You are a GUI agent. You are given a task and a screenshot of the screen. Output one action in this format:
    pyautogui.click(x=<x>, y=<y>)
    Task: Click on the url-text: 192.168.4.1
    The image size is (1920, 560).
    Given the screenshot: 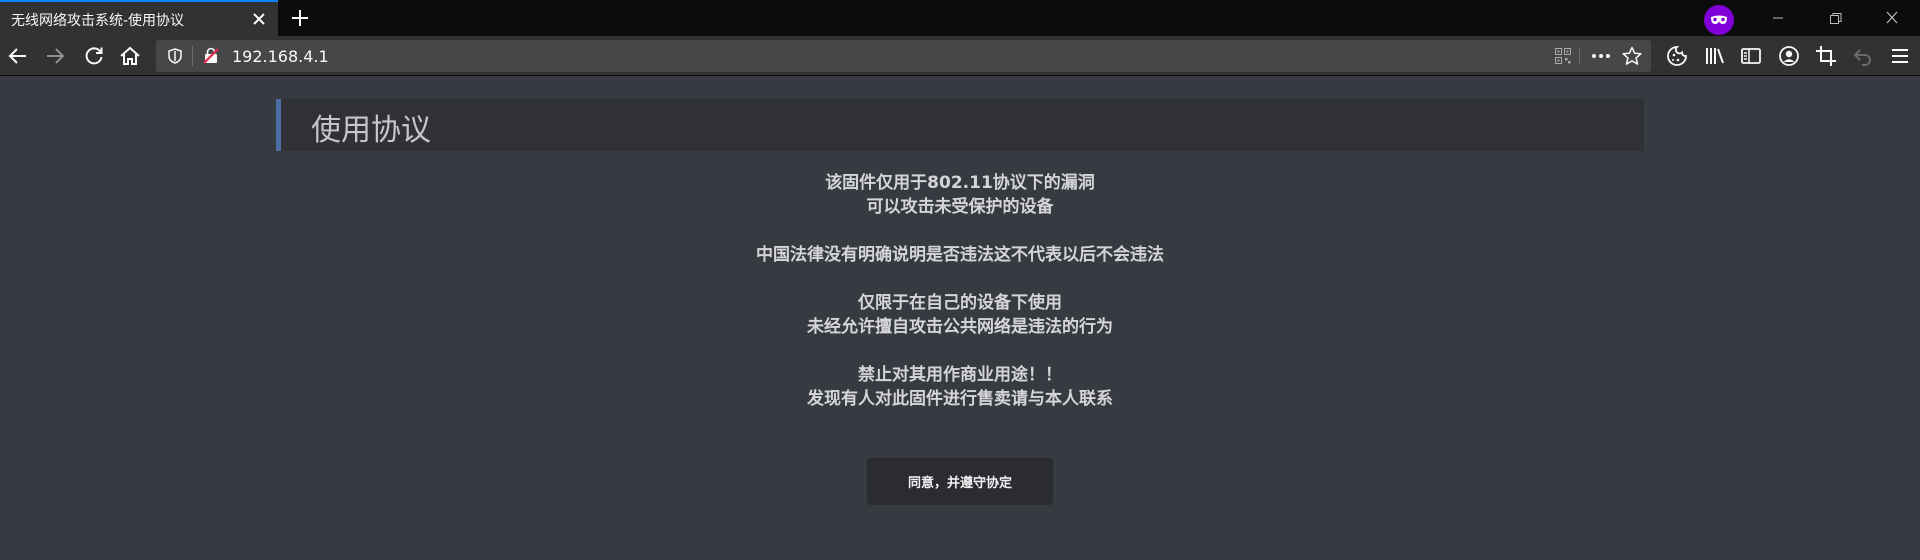 What is the action you would take?
    pyautogui.click(x=280, y=56)
    